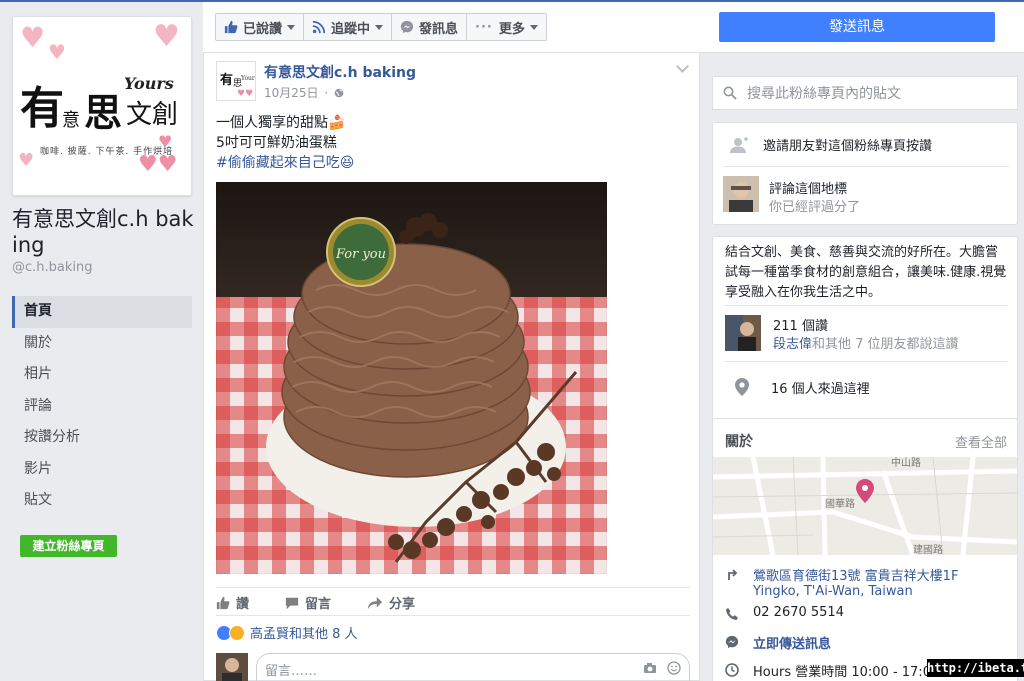  I want to click on like-action-button: 讚, so click(232, 602).